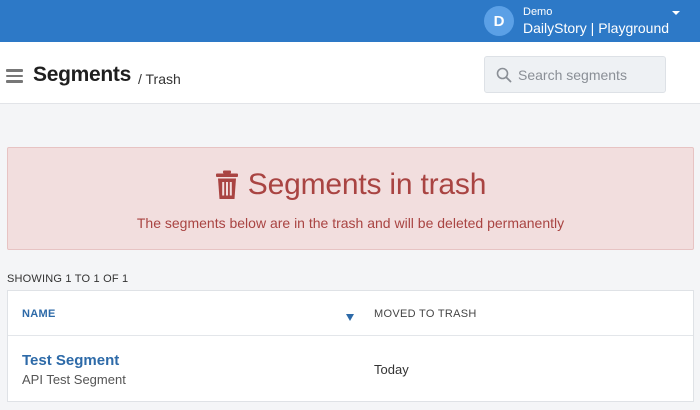  Describe the element at coordinates (39, 314) in the screenshot. I see `column-header-name: NAME` at that location.